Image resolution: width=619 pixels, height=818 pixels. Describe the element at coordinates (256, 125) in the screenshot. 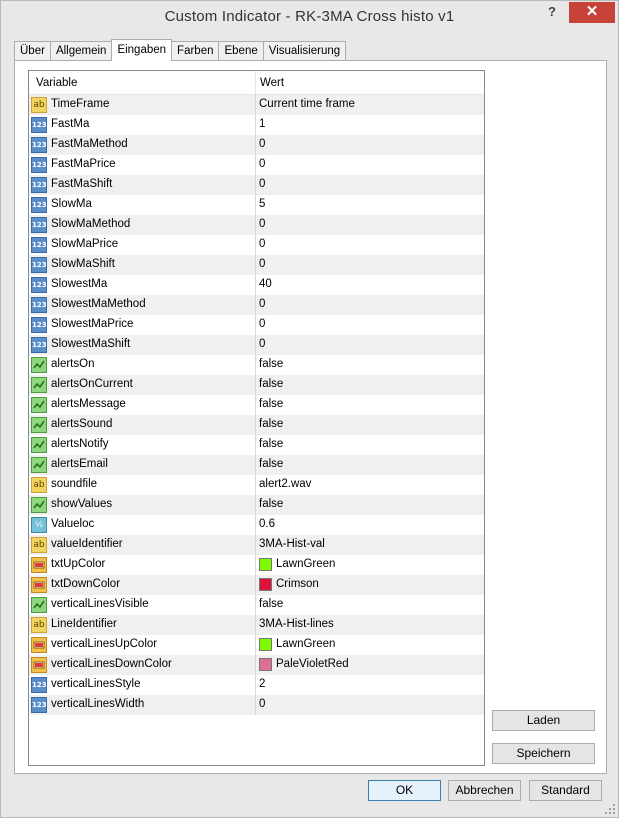

I see `table-row: 123 FastMa 1` at that location.